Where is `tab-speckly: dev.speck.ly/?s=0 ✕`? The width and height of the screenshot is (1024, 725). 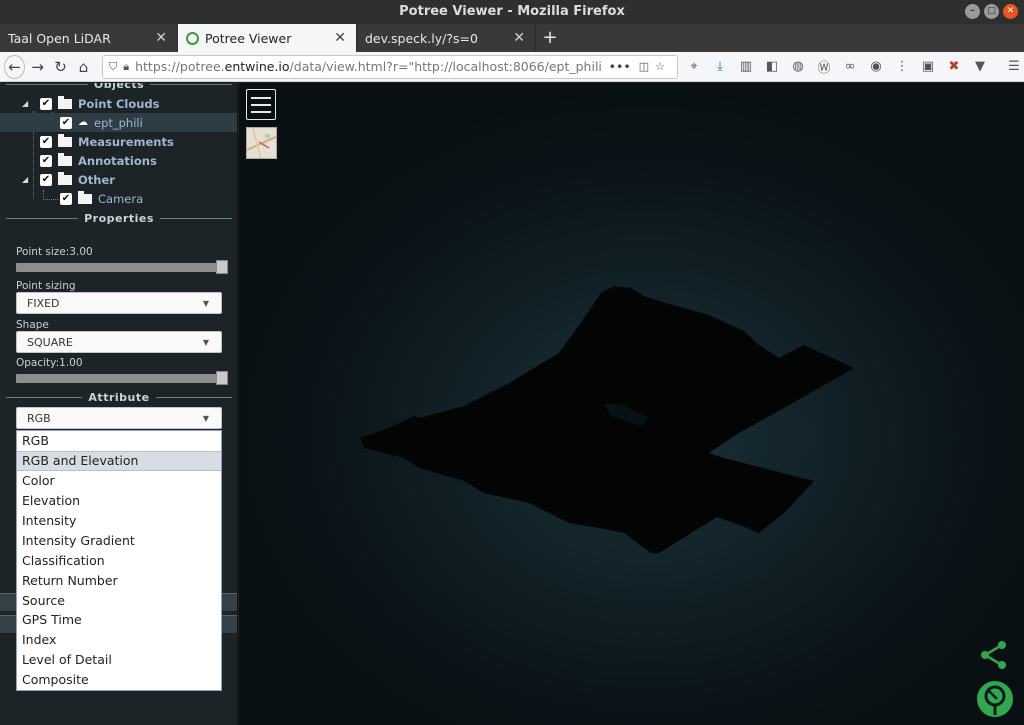
tab-speckly: dev.speck.ly/?s=0 ✕ is located at coordinates (446, 38).